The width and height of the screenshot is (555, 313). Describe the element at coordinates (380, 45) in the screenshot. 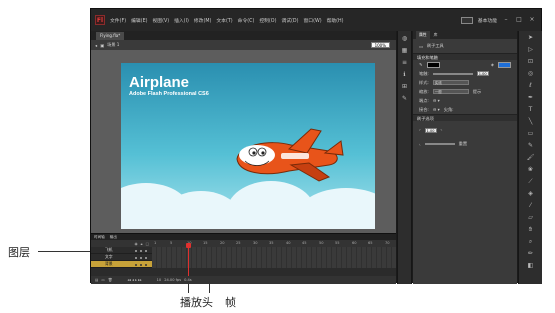

I see `zoom-select: 100%` at that location.